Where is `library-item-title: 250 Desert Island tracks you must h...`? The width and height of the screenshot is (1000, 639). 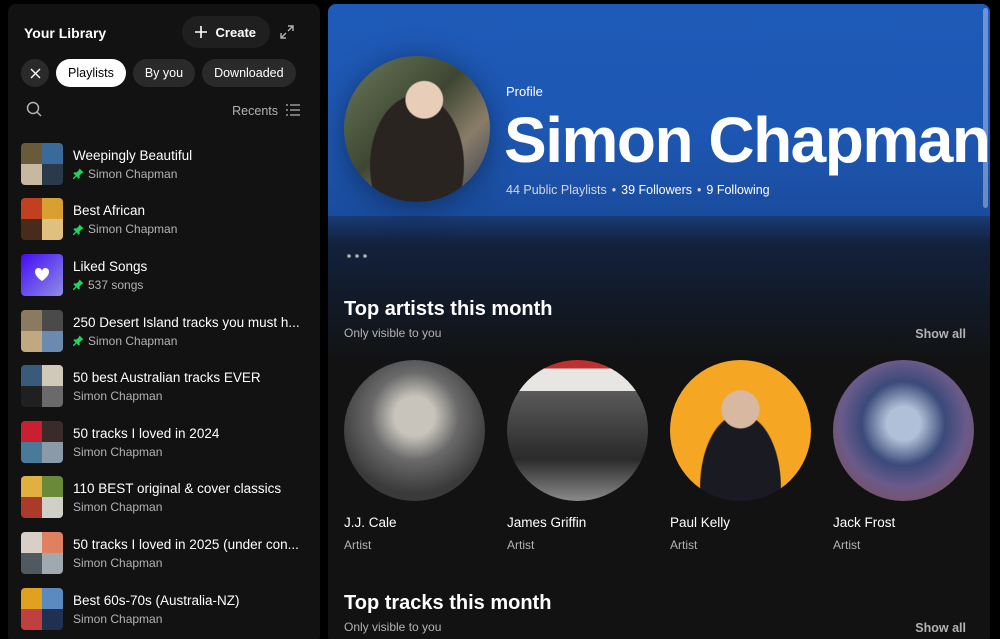
library-item-title: 250 Desert Island tracks you must h... is located at coordinates (186, 322).